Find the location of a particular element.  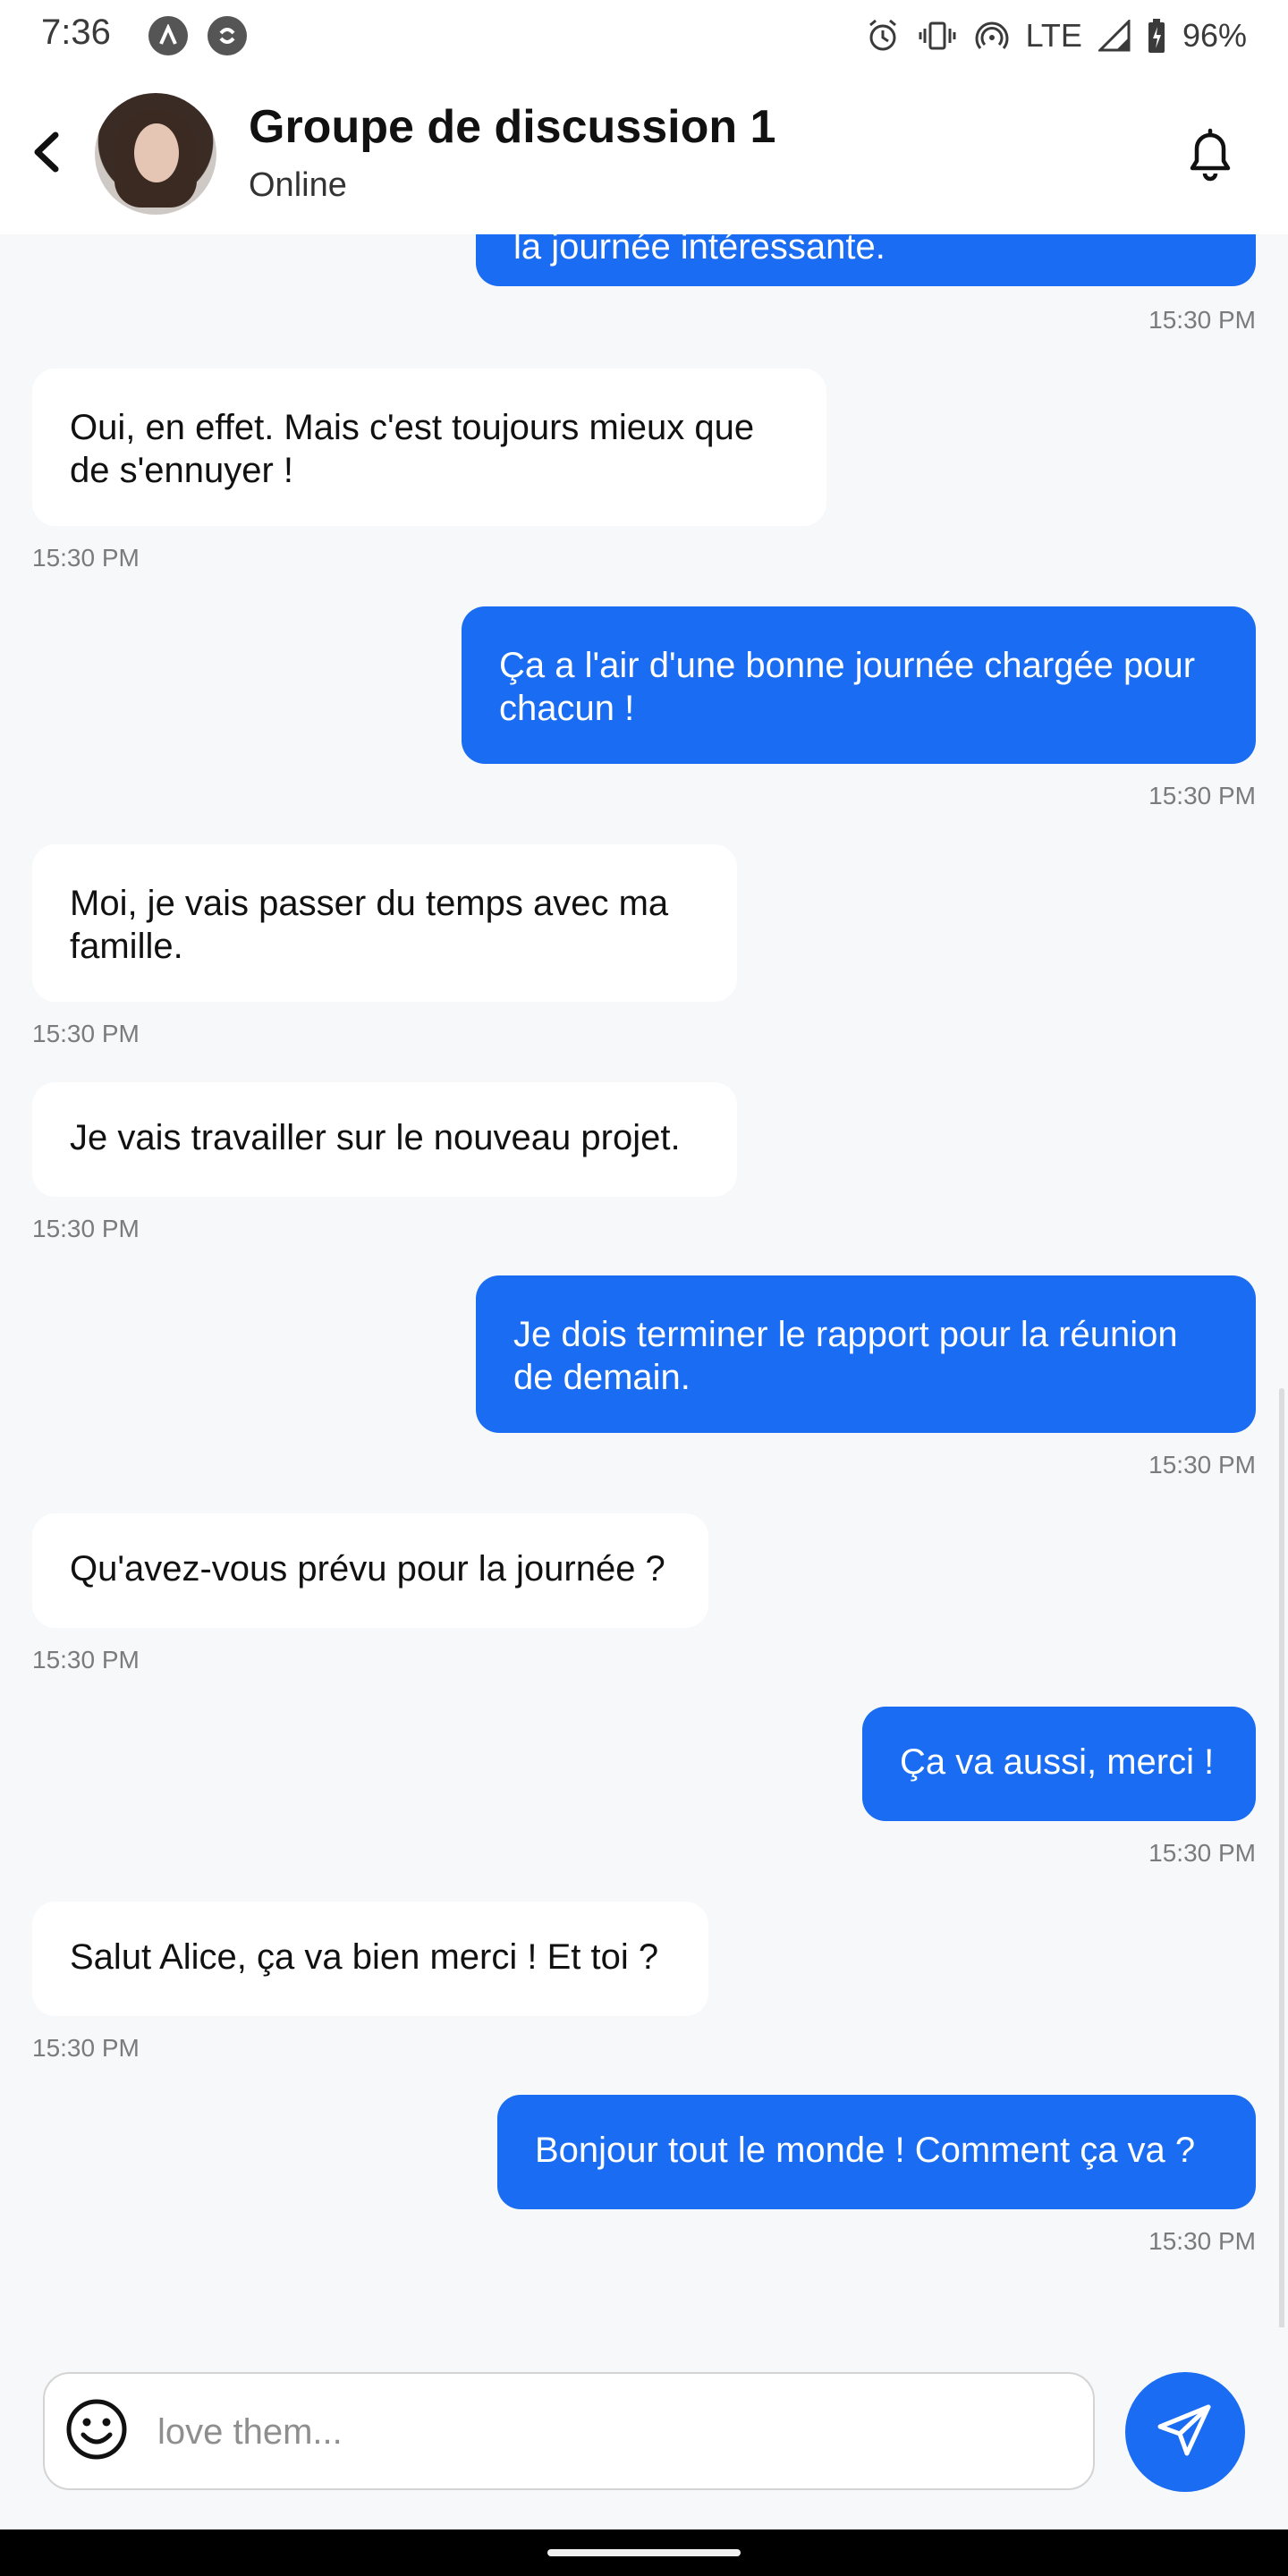

emoji-button is located at coordinates (96, 2431).